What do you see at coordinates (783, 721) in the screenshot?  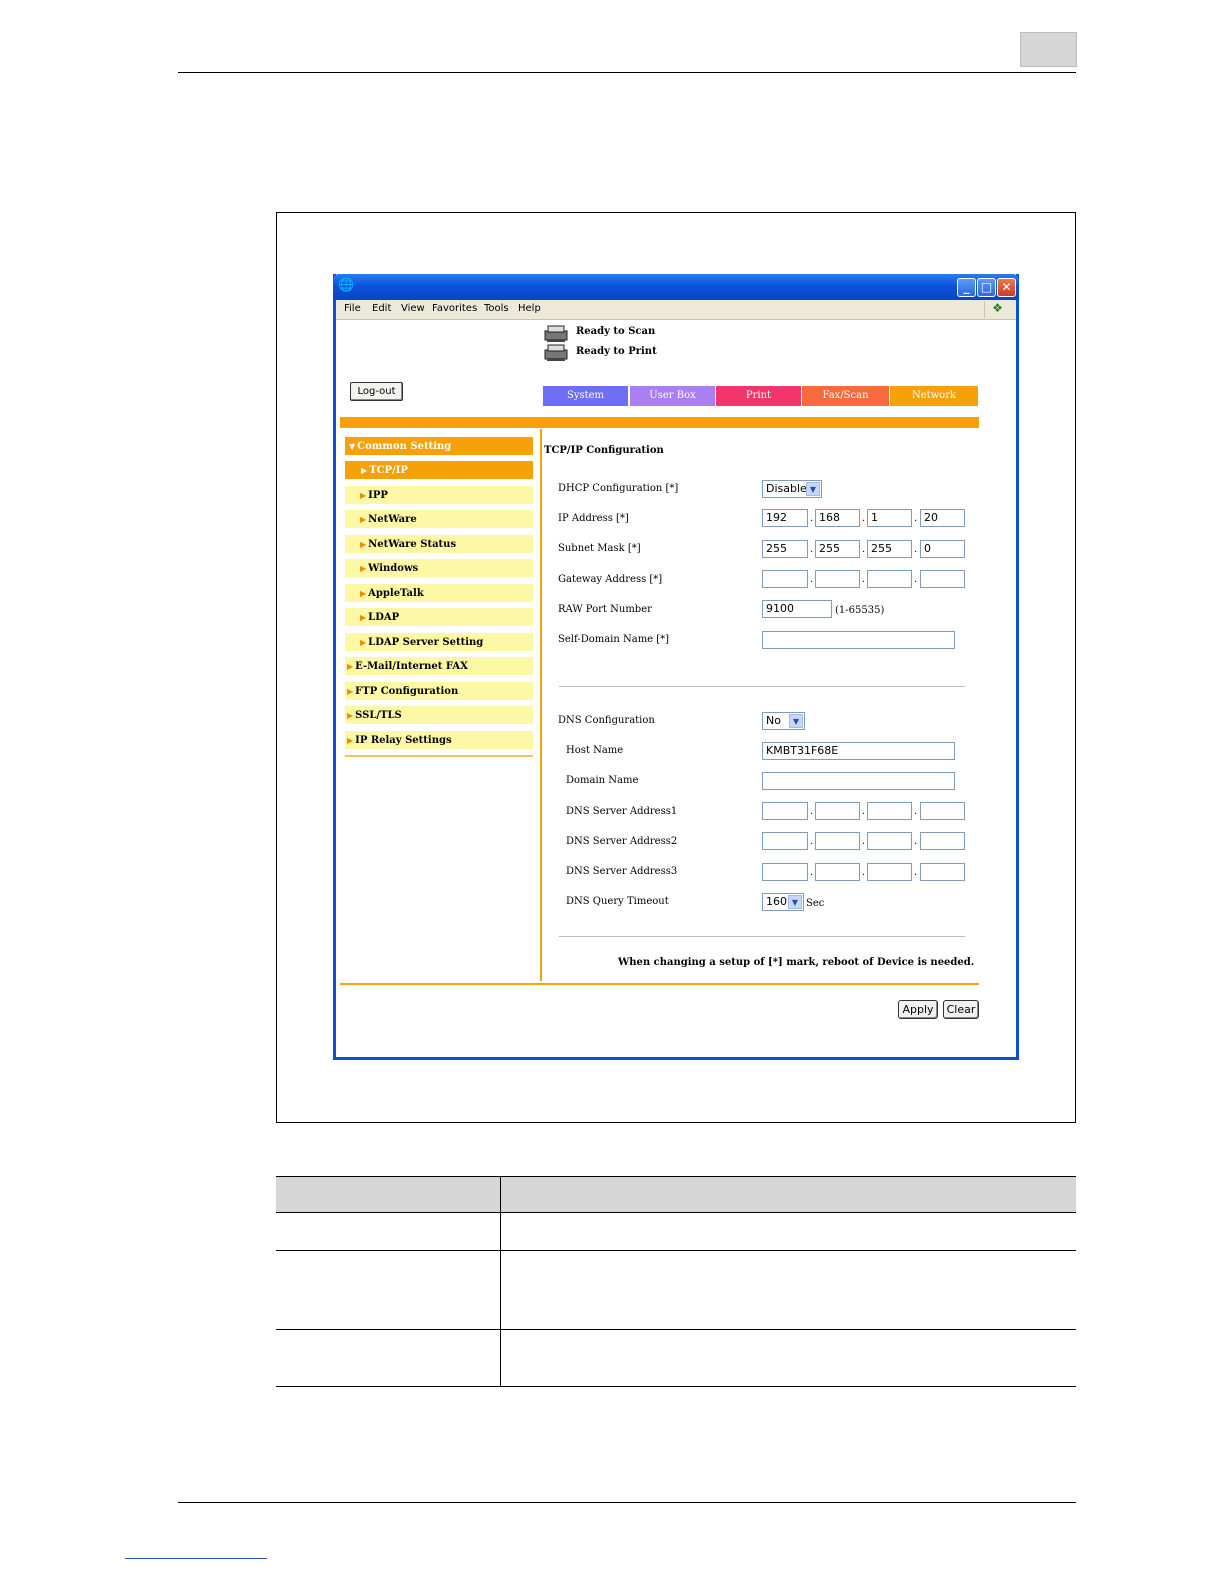 I see `dns-config-select: No ▼` at bounding box center [783, 721].